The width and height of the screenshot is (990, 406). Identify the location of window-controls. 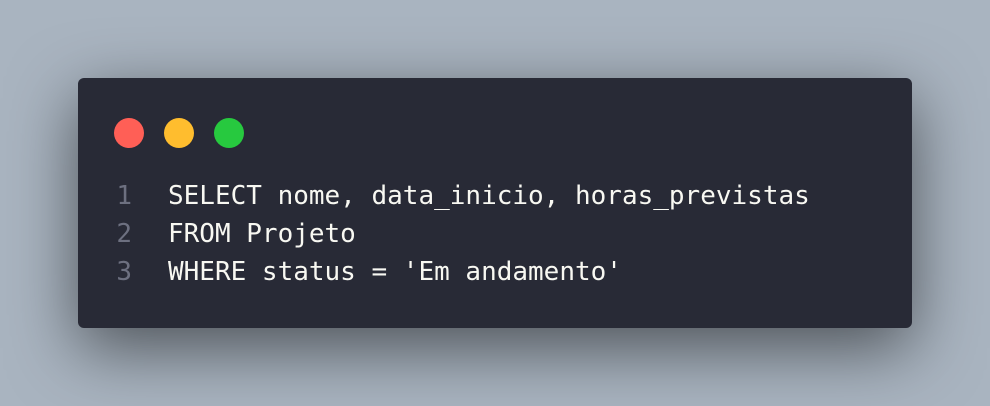
(179, 133).